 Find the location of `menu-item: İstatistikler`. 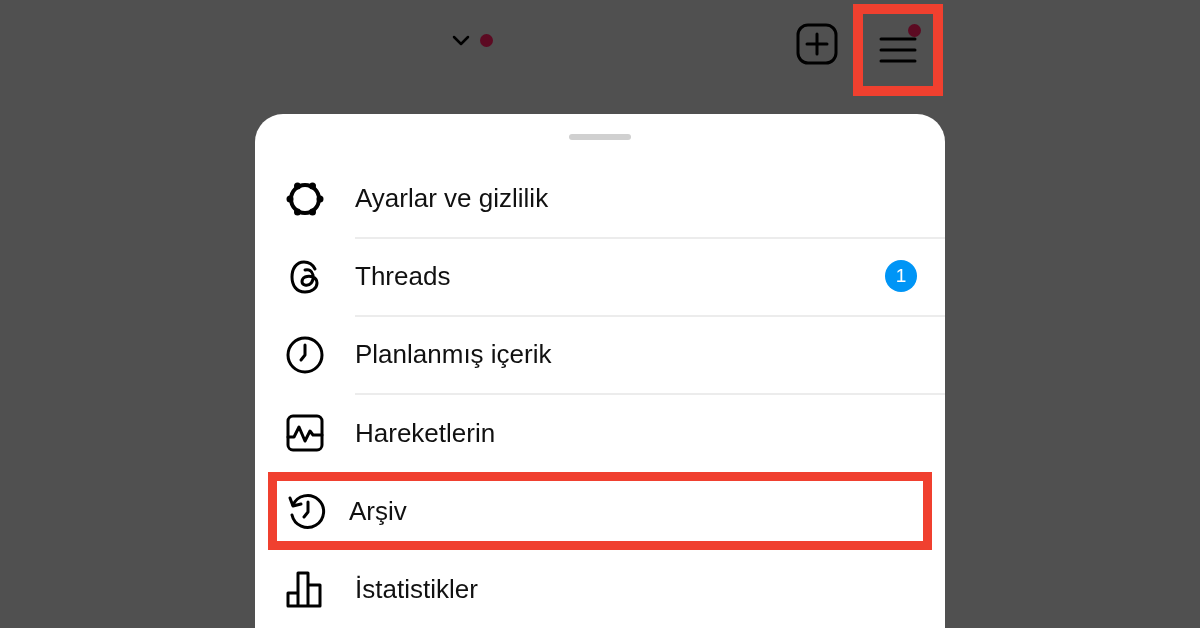

menu-item: İstatistikler is located at coordinates (600, 589).